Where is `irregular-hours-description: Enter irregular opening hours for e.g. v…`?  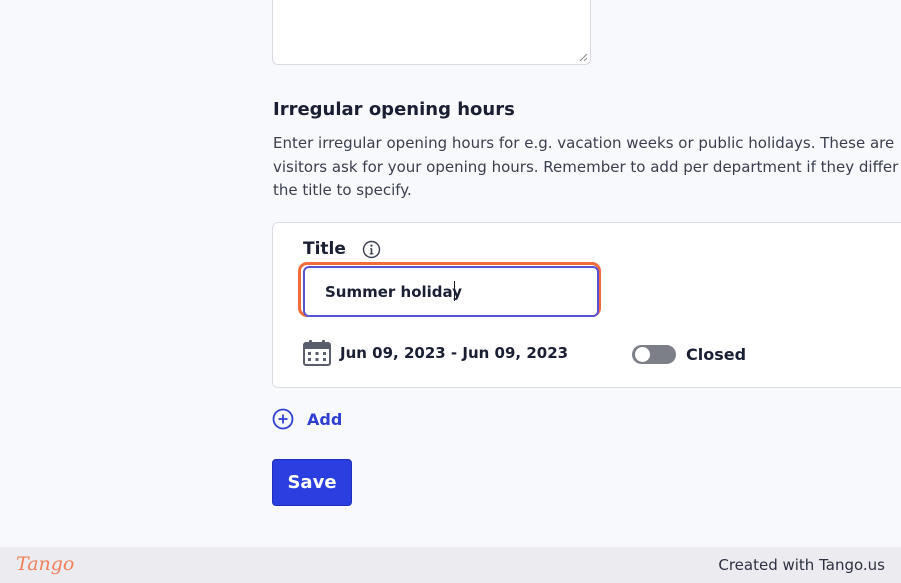 irregular-hours-description: Enter irregular opening hours for e.g. v… is located at coordinates (587, 166).